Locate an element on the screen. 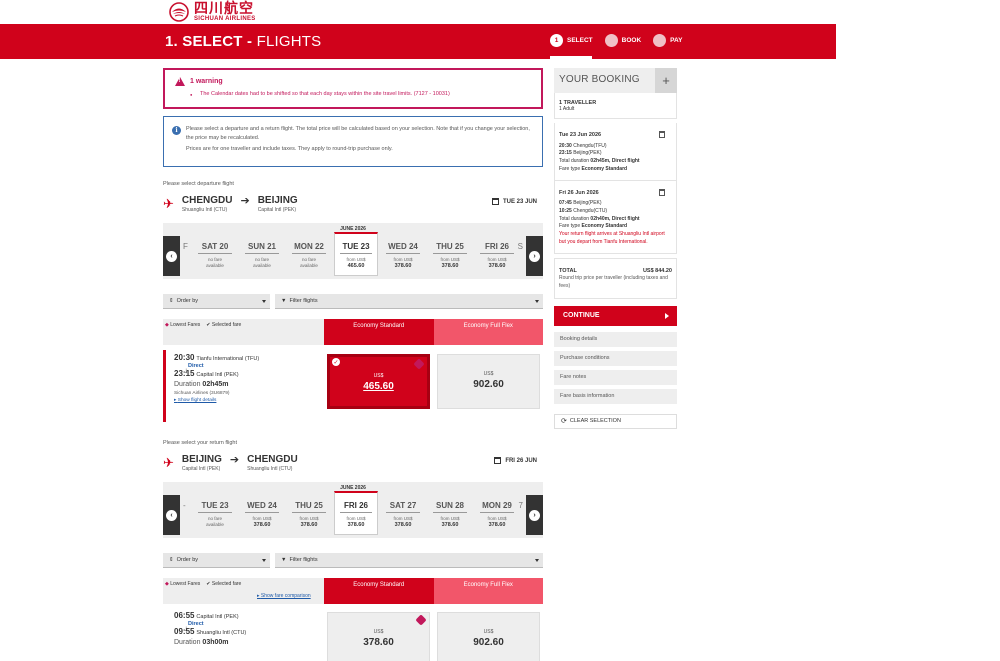 Image resolution: width=1000 pixels, height=661 pixels. departure-date: TUE 23 JUN is located at coordinates (514, 201).